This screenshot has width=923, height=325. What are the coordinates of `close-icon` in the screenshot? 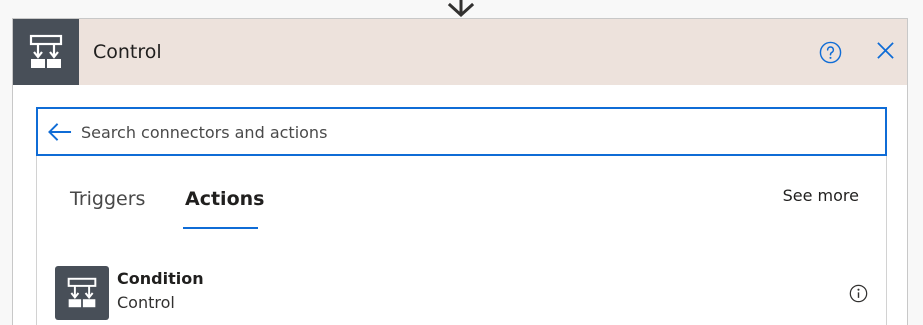 It's located at (885, 50).